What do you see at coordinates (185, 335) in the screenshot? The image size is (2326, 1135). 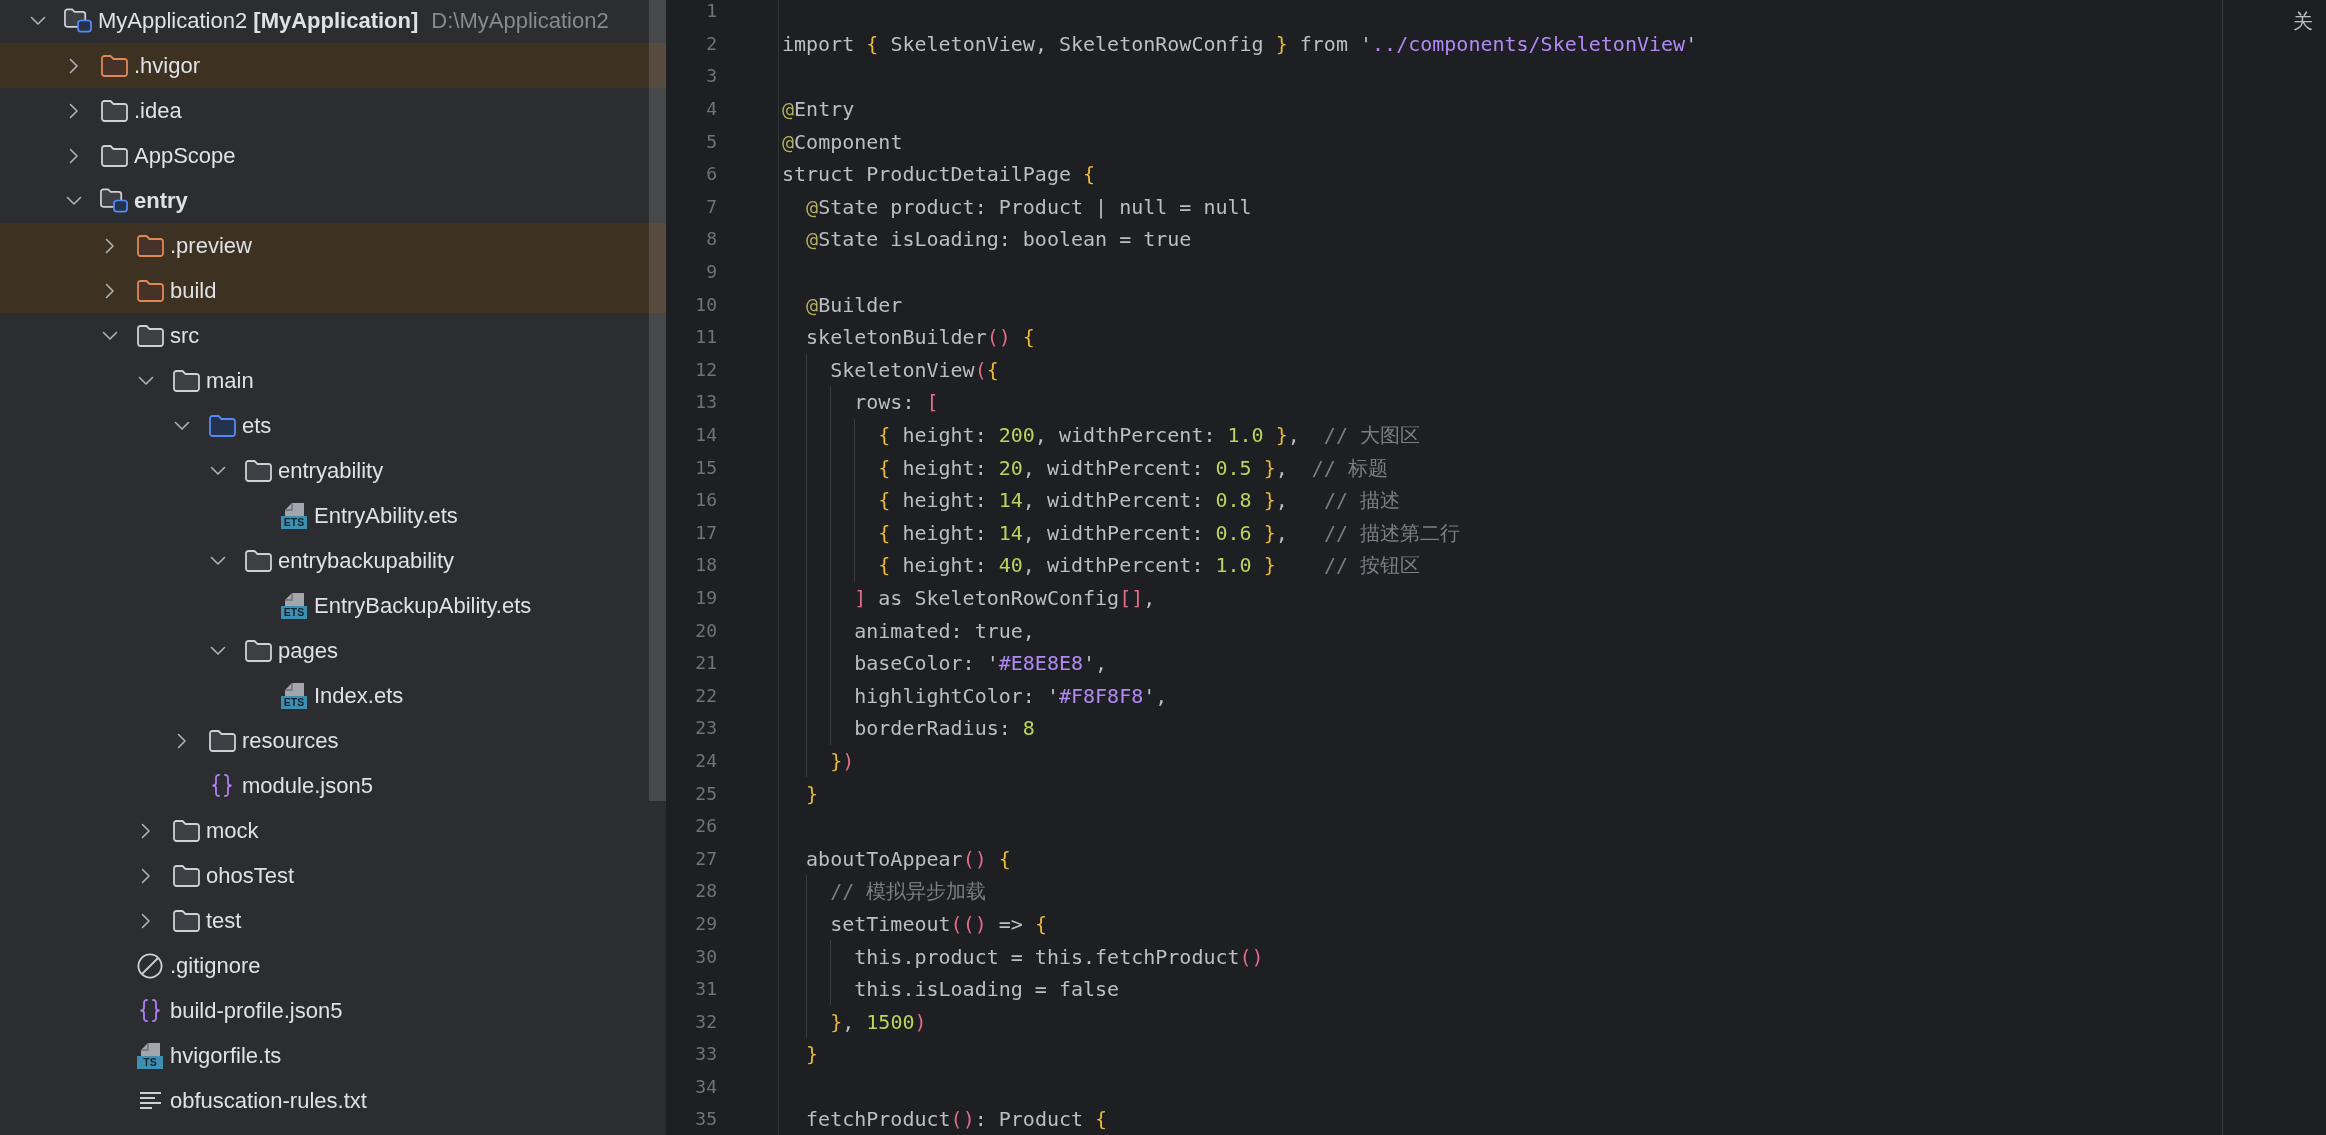 I see `tree-item: src` at bounding box center [185, 335].